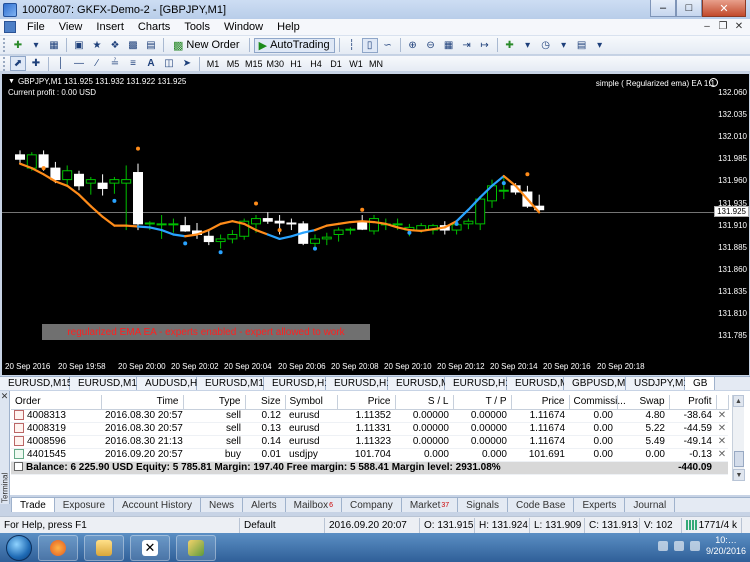 The height and width of the screenshot is (562, 750). I want to click on terminal-tab-experts: Experts, so click(600, 505).